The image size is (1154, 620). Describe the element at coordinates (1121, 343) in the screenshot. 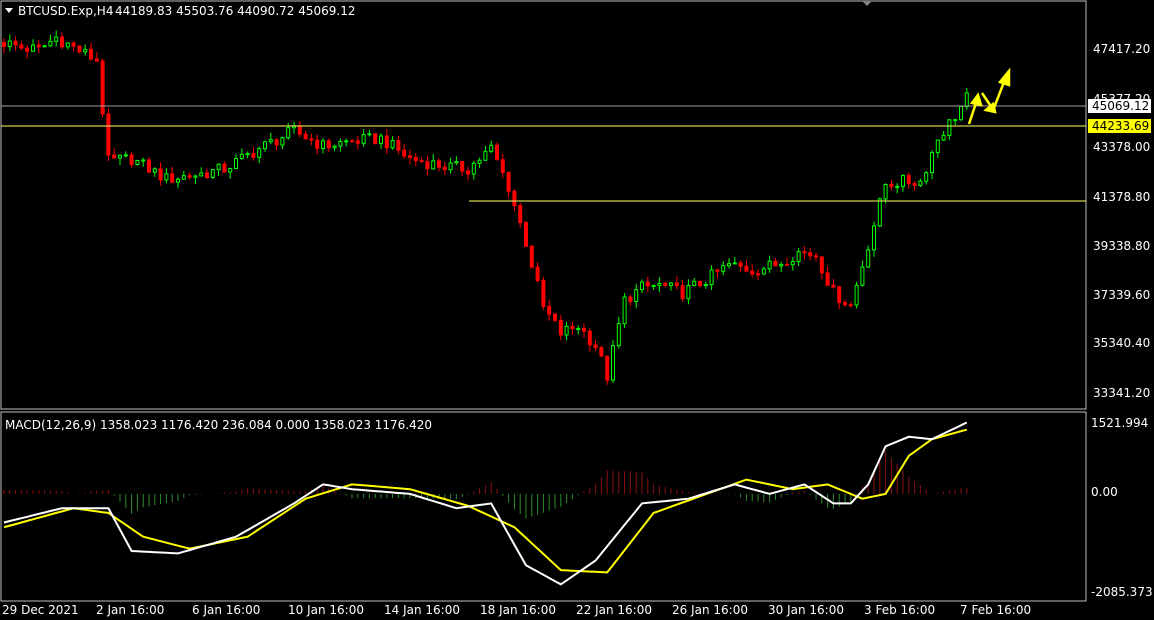

I see `price-tick-label: 35340.40` at that location.